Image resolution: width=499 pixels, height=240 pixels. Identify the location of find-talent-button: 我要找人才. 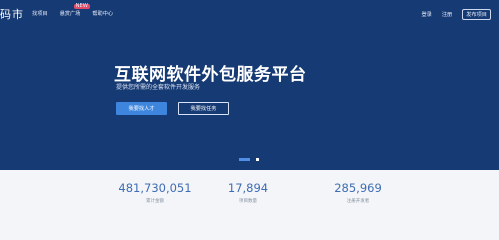
(141, 108).